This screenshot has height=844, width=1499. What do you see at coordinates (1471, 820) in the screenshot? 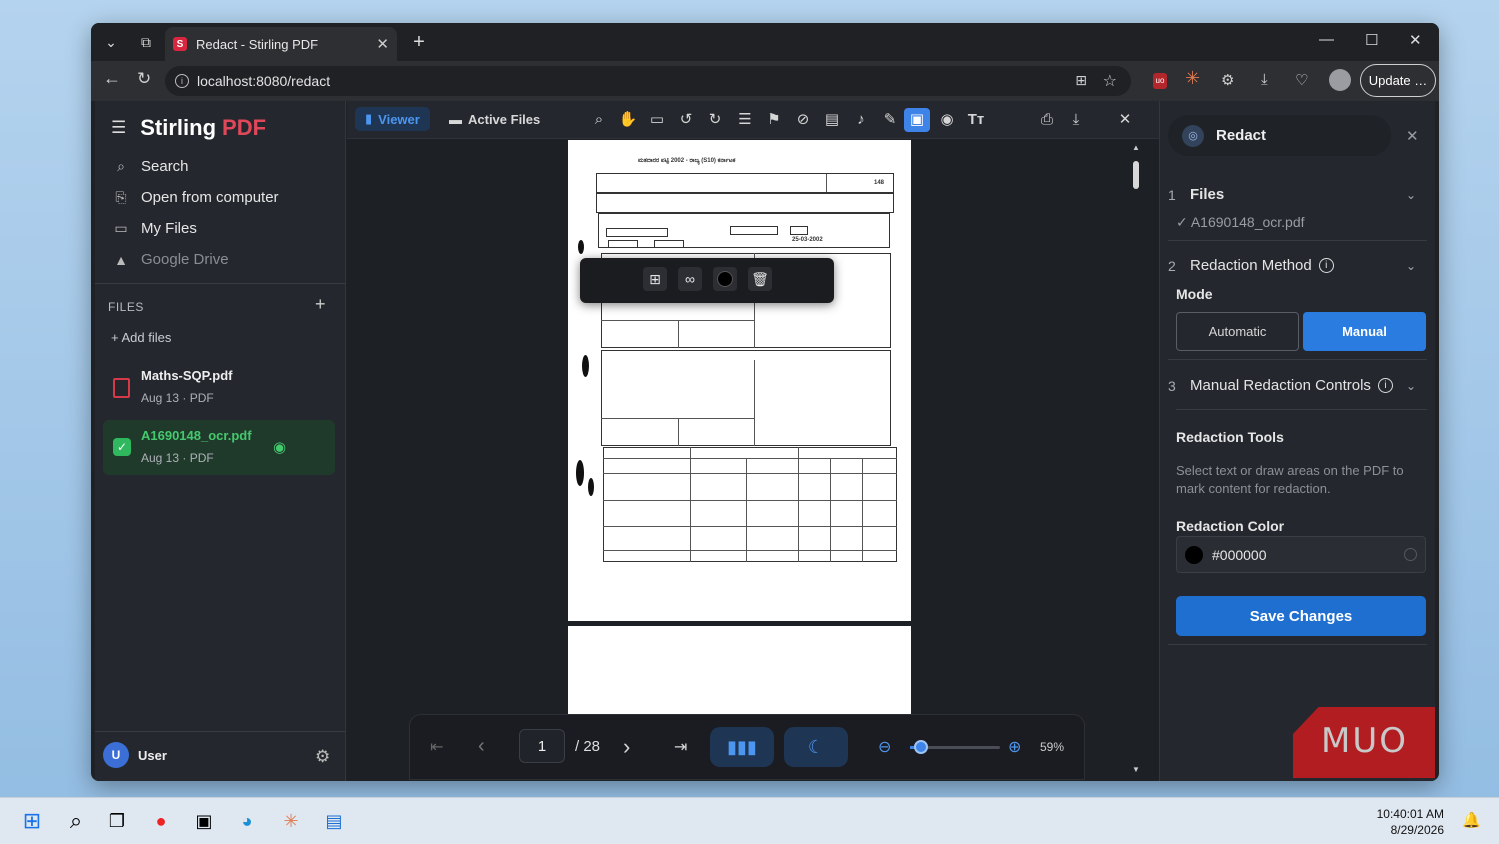
I see `notification-bell-icon: 🔔` at bounding box center [1471, 820].